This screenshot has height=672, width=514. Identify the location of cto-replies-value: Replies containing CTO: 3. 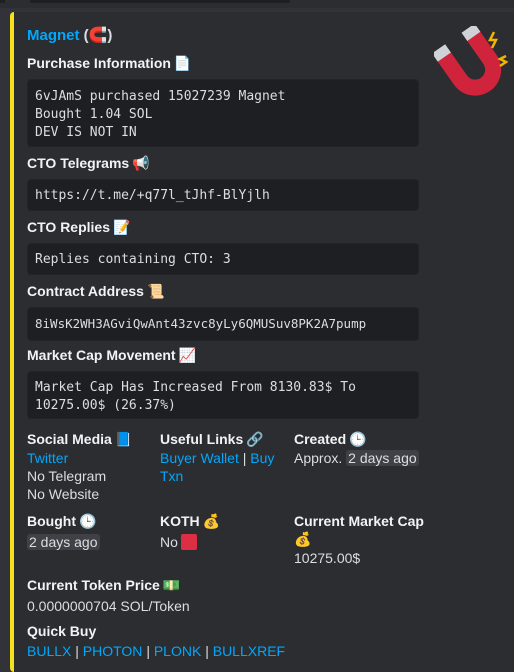
(133, 259).